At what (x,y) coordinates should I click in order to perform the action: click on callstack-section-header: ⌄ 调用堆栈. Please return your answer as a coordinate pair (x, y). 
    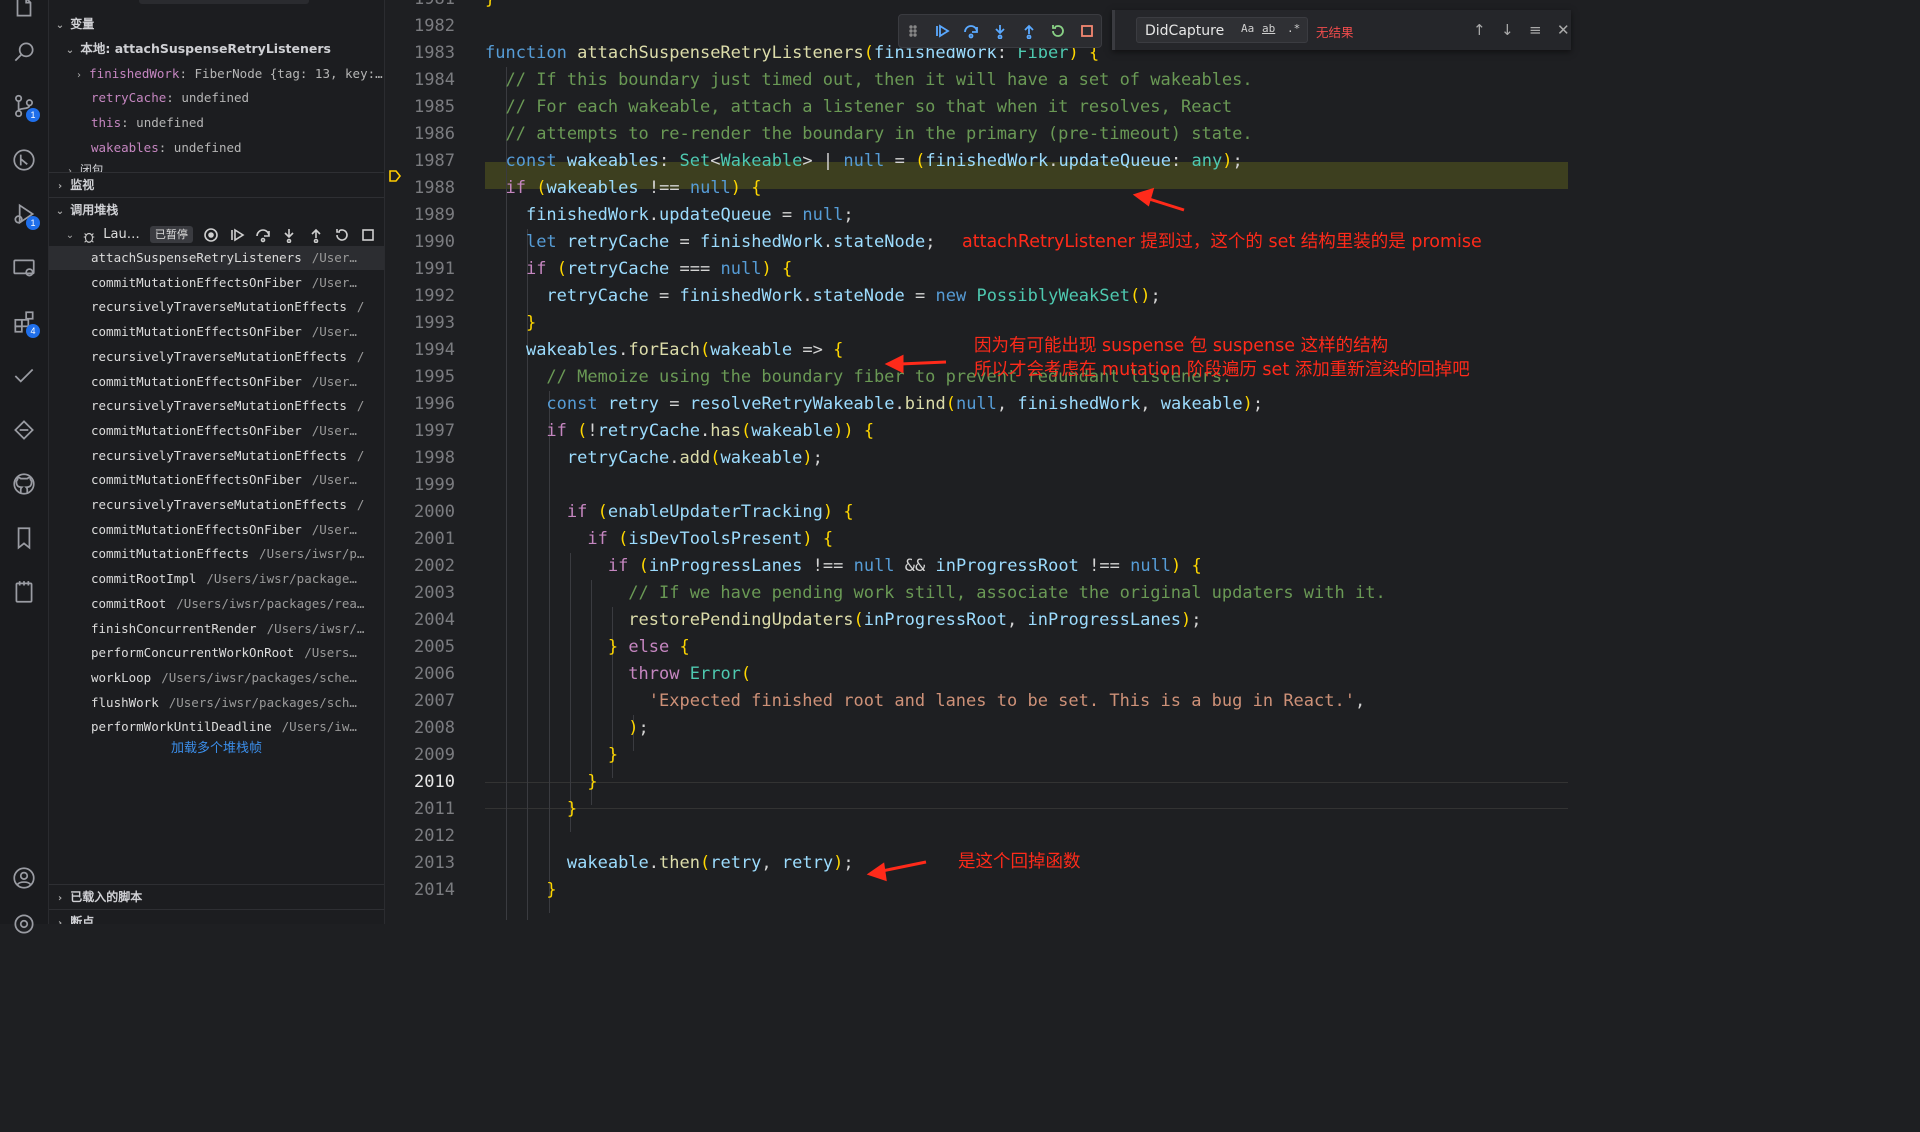
    Looking at the image, I should click on (216, 210).